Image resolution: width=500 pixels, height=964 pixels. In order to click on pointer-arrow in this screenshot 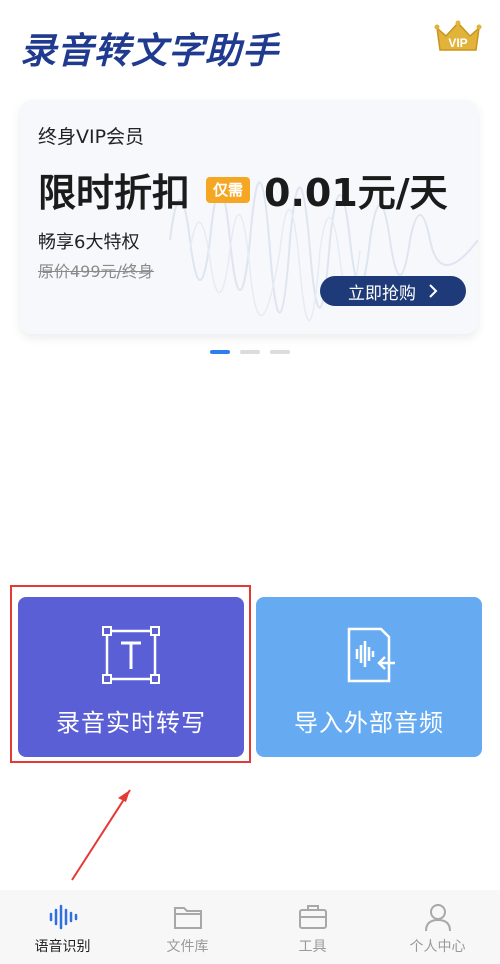, I will do `click(101, 835)`.